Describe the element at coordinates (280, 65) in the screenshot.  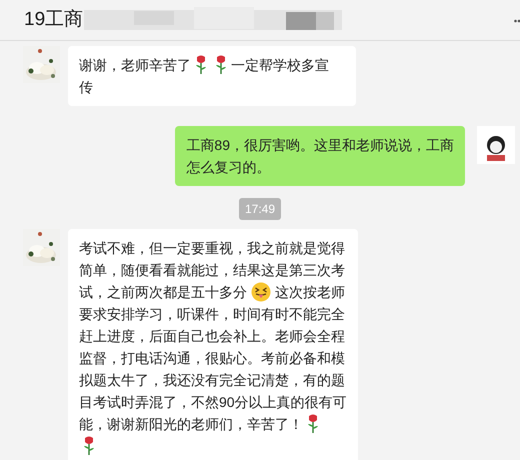
I see `message-text: 一定帮学校多宣` at that location.